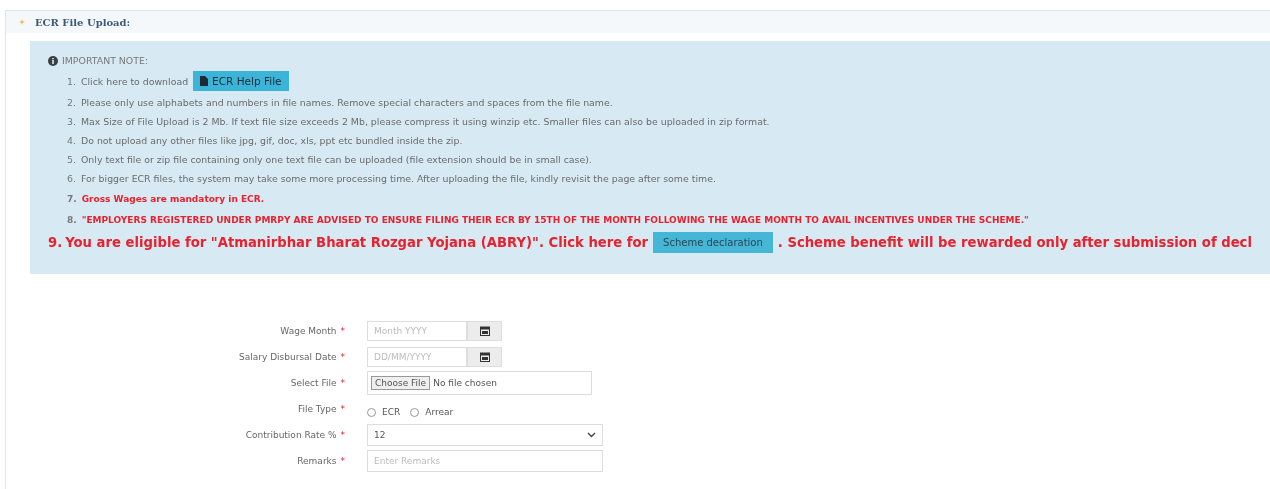 This screenshot has width=1270, height=489. Describe the element at coordinates (134, 81) in the screenshot. I see `note-text: Click here to download` at that location.